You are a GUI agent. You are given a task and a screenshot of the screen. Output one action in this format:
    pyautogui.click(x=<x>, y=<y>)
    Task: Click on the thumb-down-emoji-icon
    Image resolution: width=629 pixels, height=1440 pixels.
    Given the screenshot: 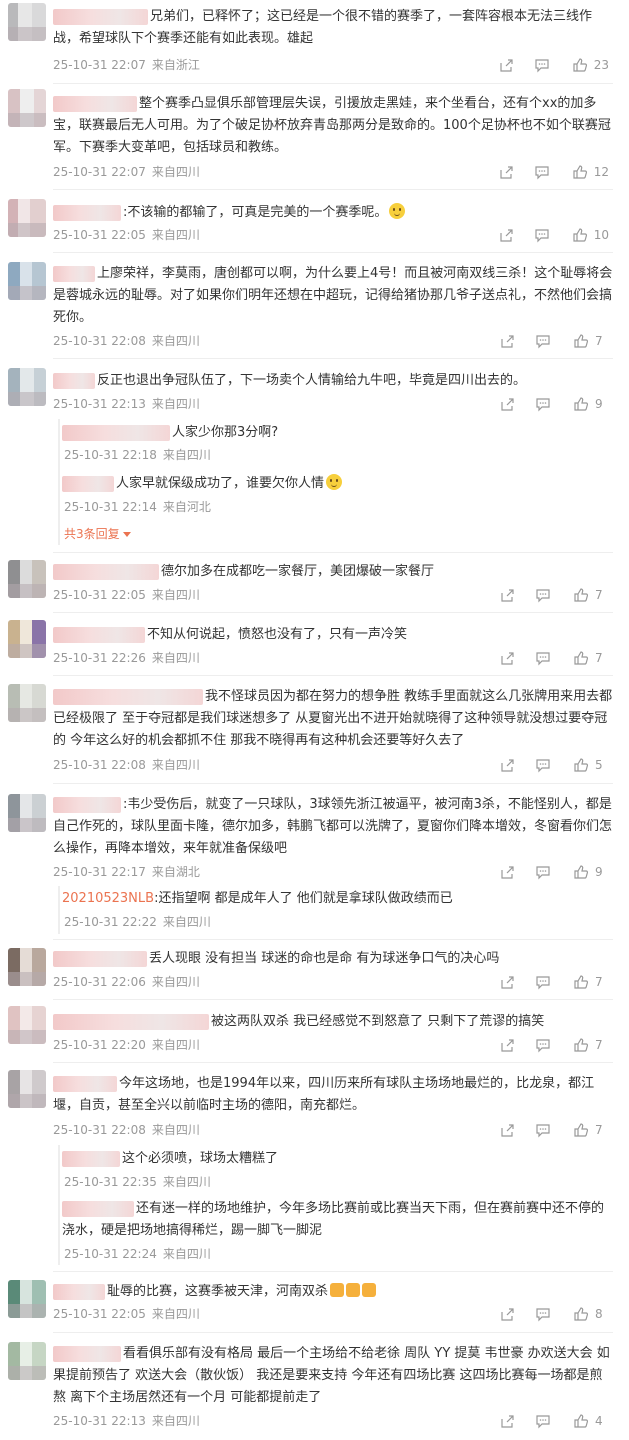 What is the action you would take?
    pyautogui.click(x=369, y=1290)
    